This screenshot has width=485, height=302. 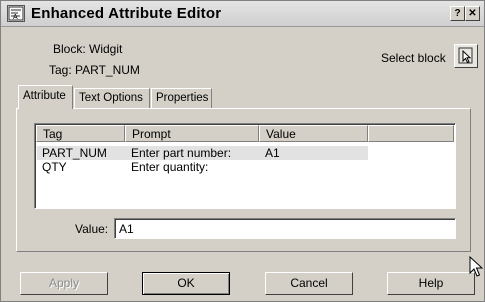 What do you see at coordinates (192, 133) in the screenshot?
I see `column-header-prompt: Prompt` at bounding box center [192, 133].